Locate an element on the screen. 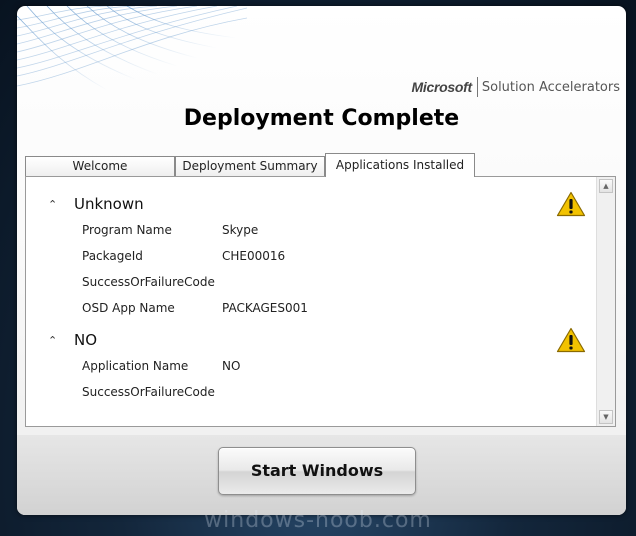 Image resolution: width=636 pixels, height=536 pixels. field-value: NO is located at coordinates (231, 366).